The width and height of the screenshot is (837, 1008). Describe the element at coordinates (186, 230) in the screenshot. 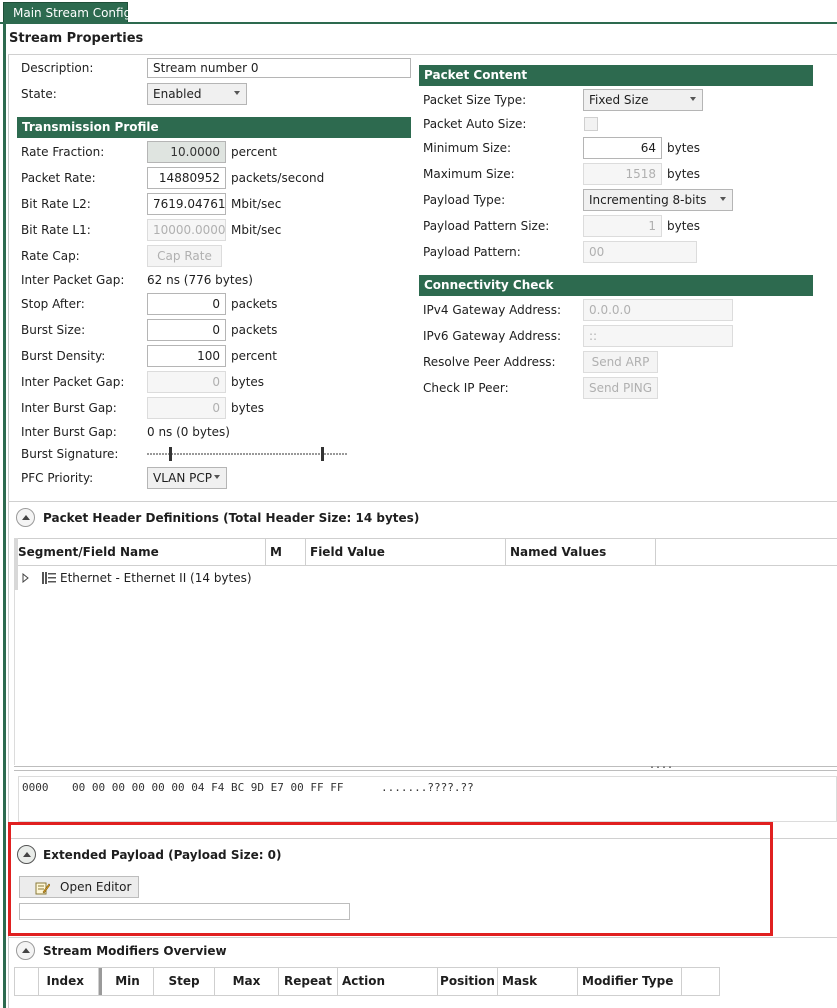

I see `bit-rate-l1-input: 10000.00000` at that location.